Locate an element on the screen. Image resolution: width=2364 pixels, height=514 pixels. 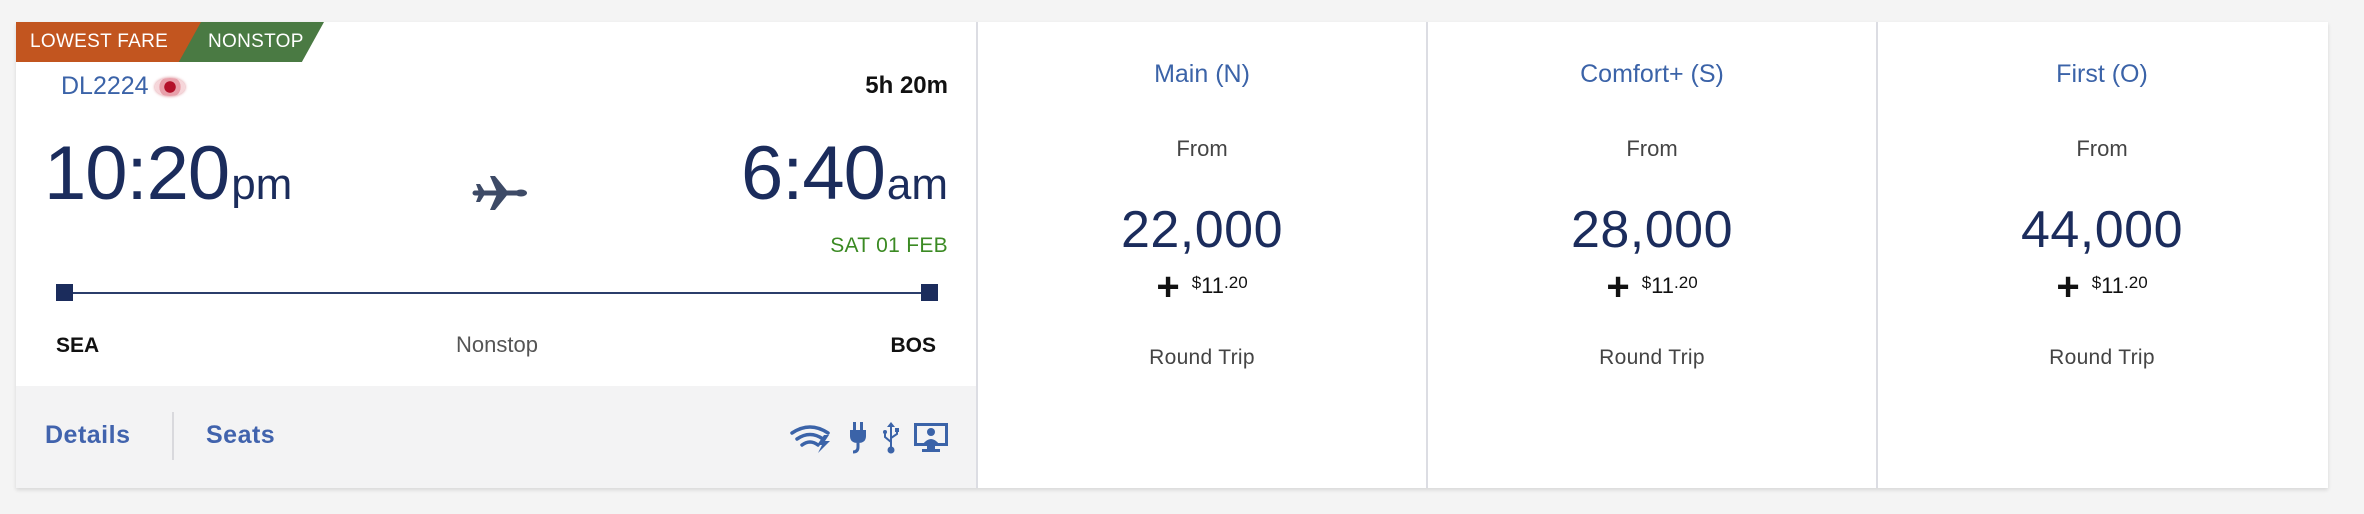
arrival-time: 6:40am is located at coordinates (844, 173).